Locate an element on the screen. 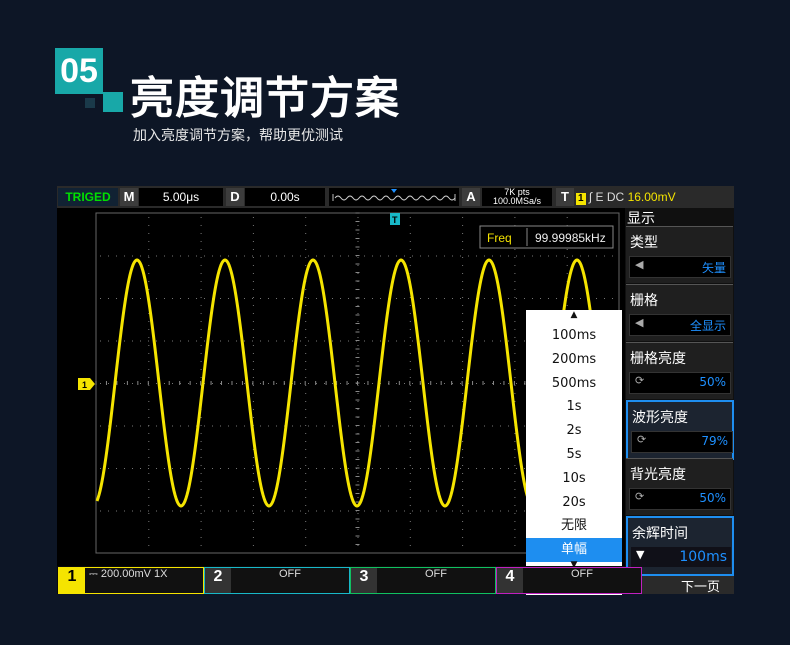 The height and width of the screenshot is (645, 790). dropdown-option: 200ms is located at coordinates (574, 360).